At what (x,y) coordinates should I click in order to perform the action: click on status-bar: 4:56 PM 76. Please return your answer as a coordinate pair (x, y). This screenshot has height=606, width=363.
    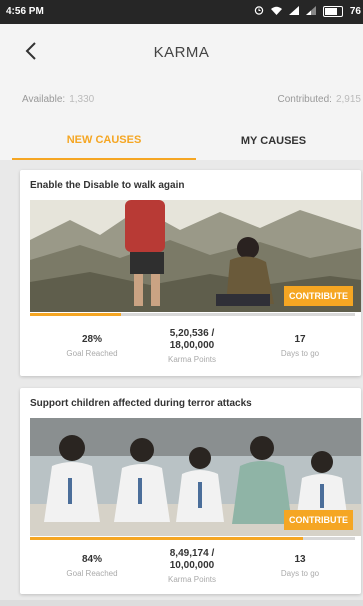
    Looking at the image, I should click on (181, 12).